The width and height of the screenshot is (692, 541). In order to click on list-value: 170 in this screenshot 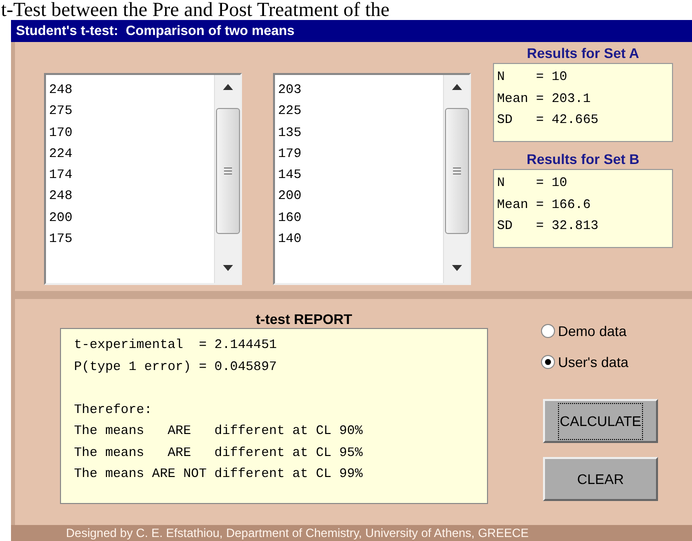, I will do `click(60, 133)`.